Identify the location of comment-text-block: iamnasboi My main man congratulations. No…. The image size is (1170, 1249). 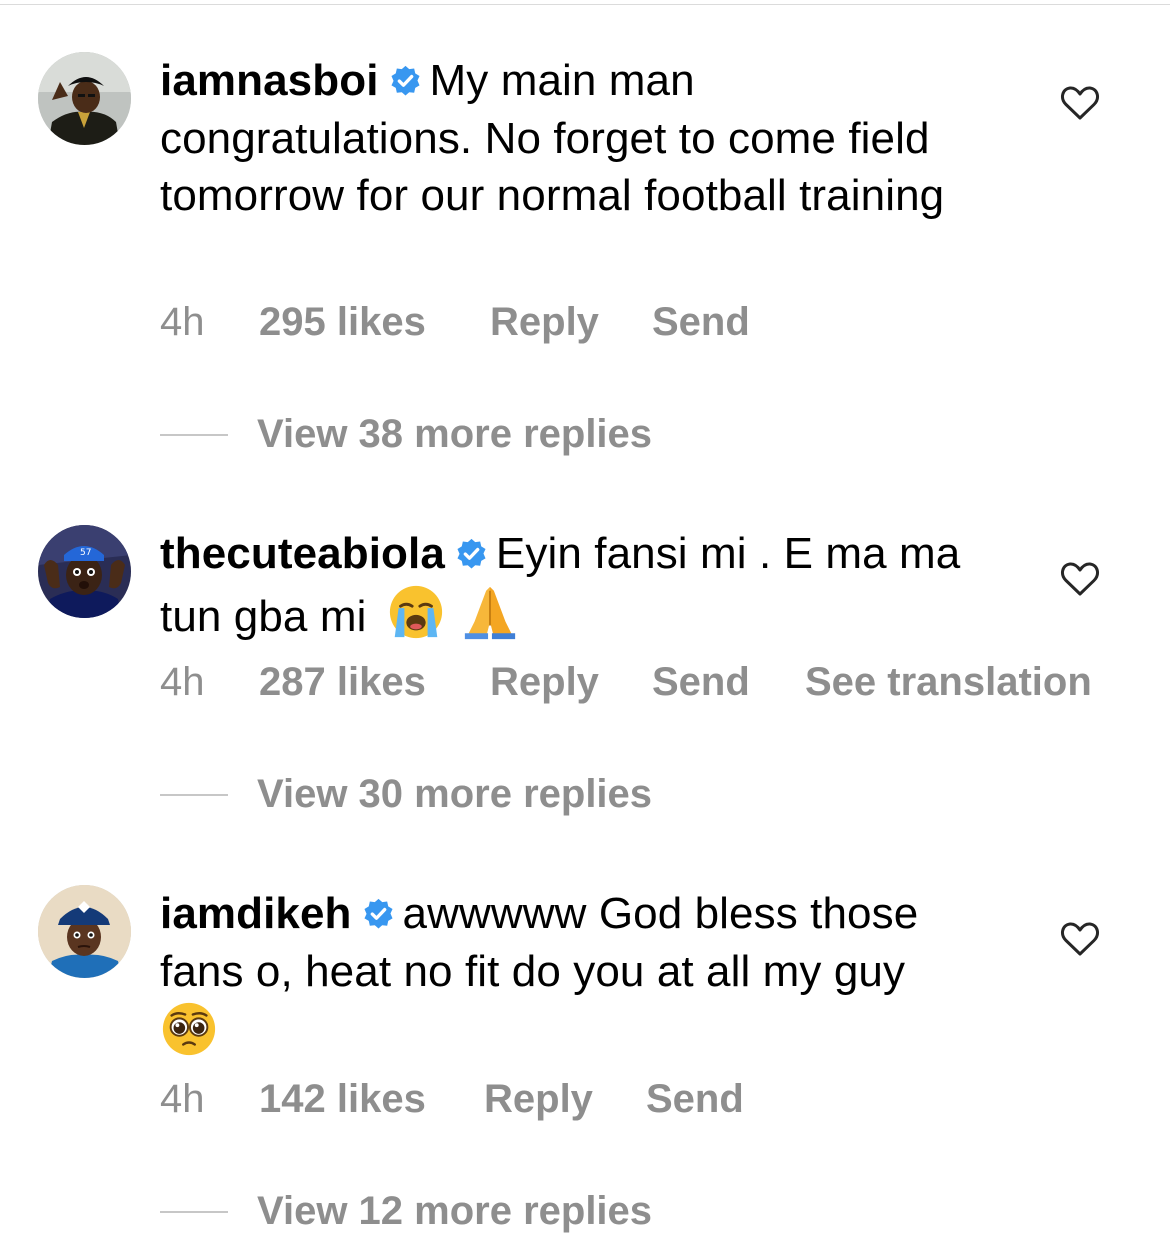
(580, 138).